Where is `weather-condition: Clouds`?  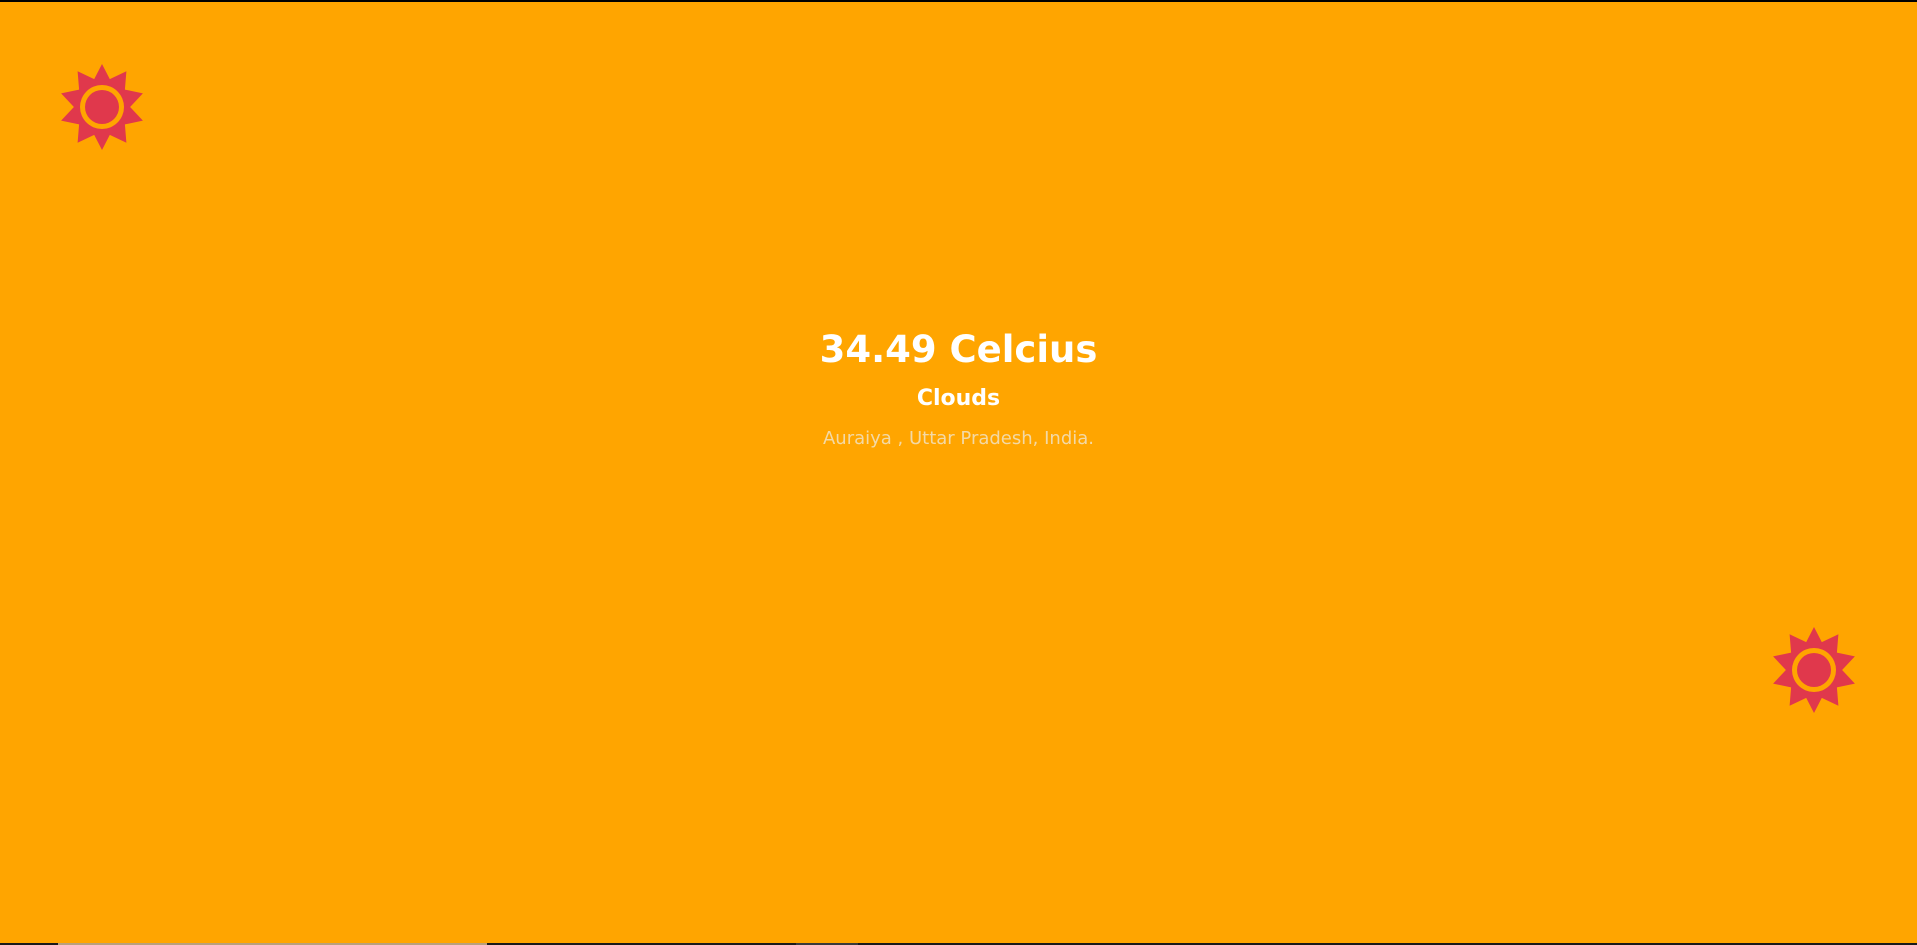
weather-condition: Clouds is located at coordinates (958, 398).